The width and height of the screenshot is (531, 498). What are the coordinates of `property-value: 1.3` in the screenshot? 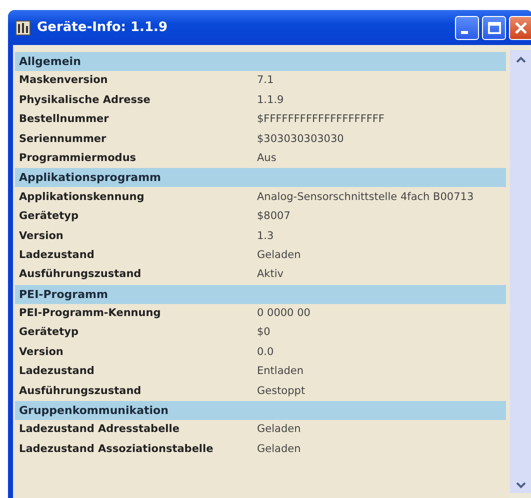 It's located at (265, 236).